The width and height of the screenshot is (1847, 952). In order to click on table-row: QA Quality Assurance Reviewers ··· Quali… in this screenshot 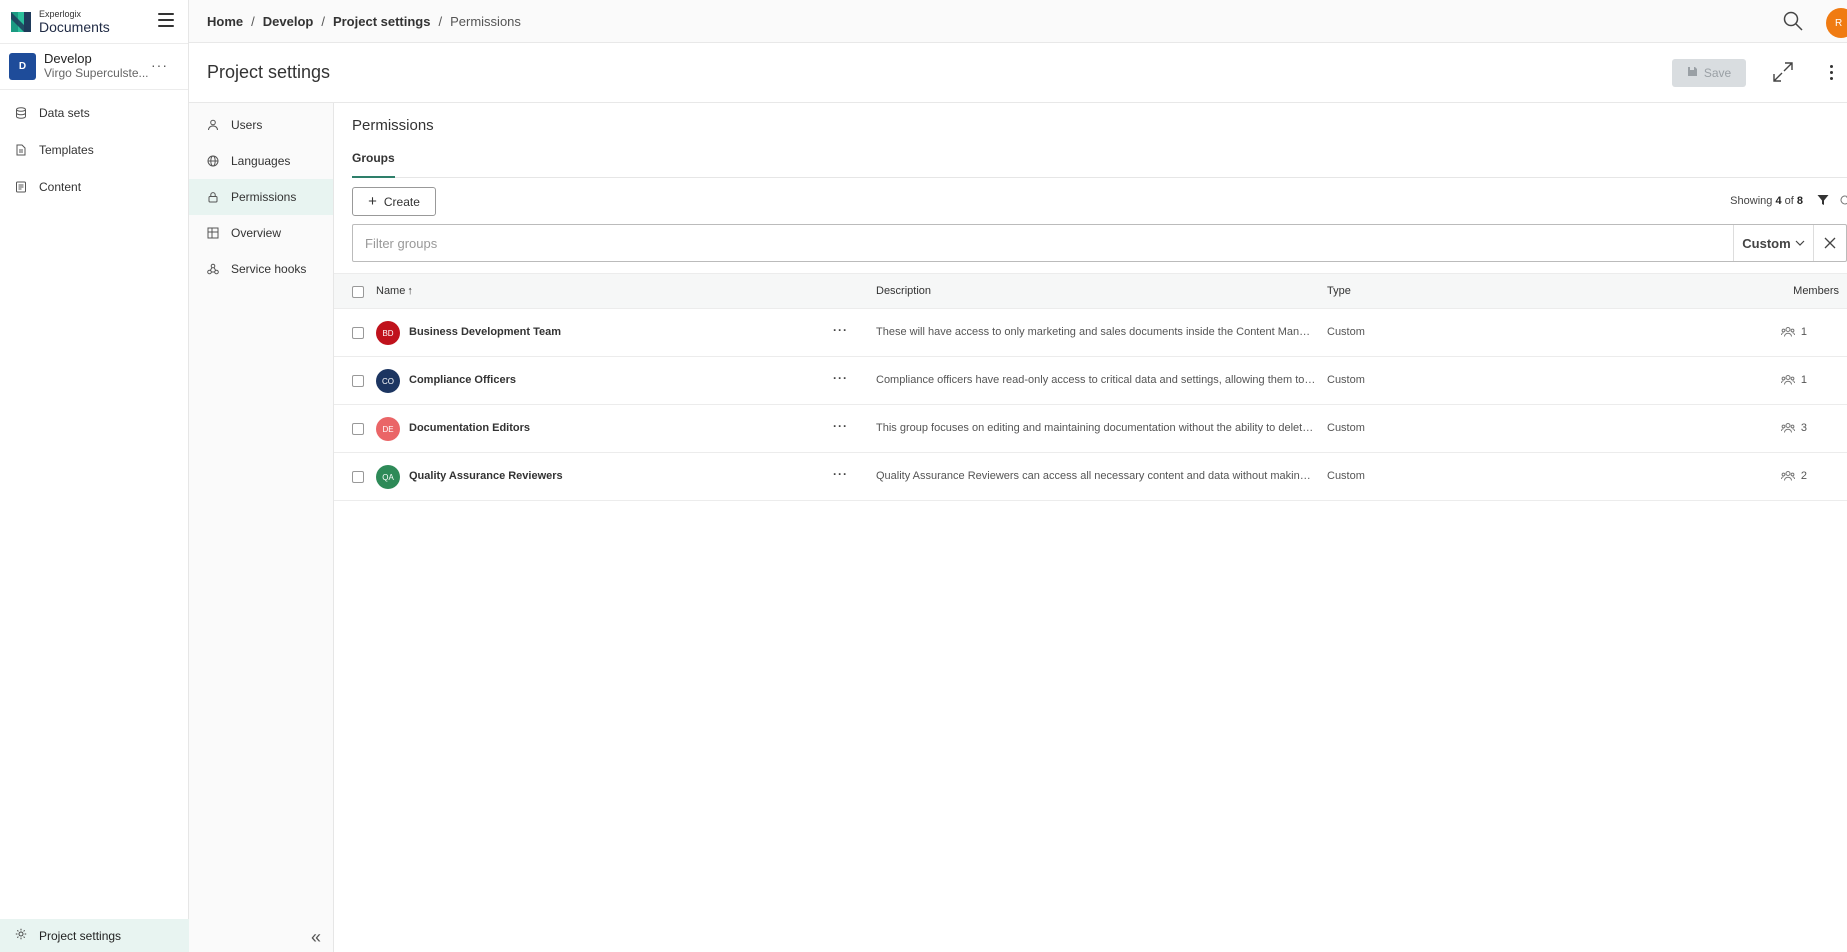, I will do `click(1090, 477)`.